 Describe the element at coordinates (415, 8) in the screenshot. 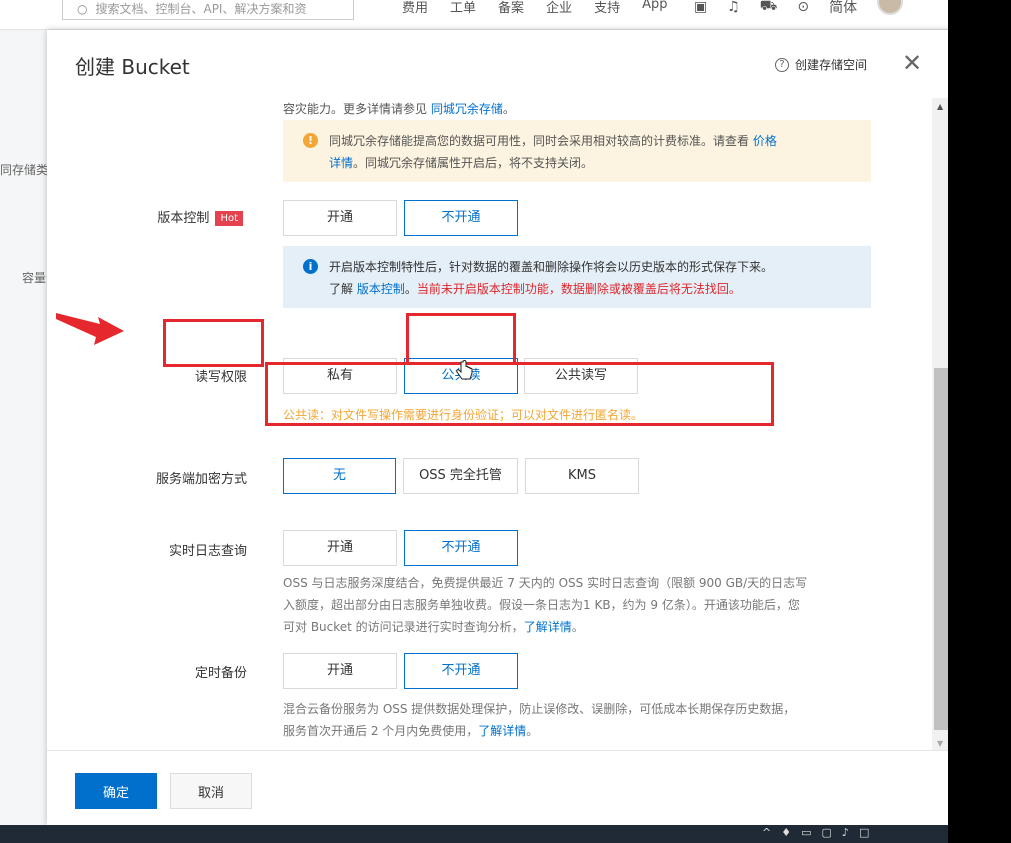

I see `nav-link-fees: 费用` at that location.